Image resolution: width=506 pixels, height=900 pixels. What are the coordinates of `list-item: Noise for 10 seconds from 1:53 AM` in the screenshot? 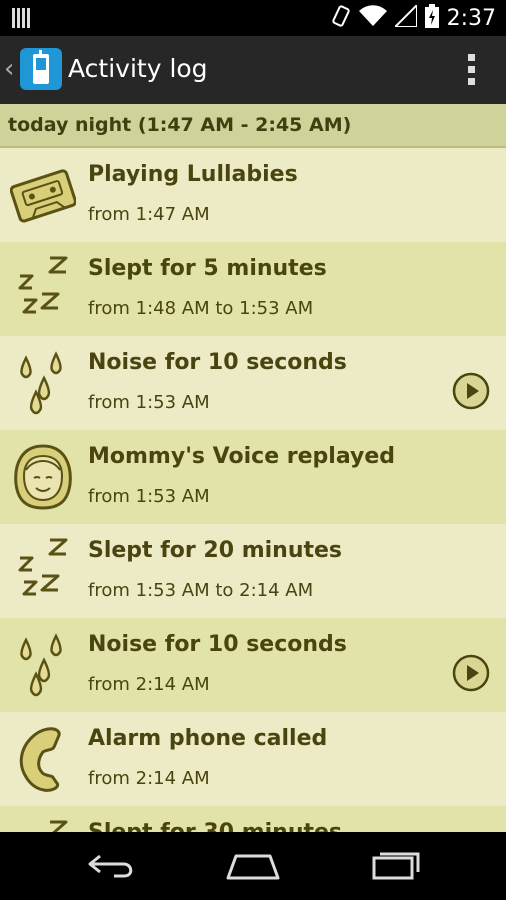 It's located at (253, 383).